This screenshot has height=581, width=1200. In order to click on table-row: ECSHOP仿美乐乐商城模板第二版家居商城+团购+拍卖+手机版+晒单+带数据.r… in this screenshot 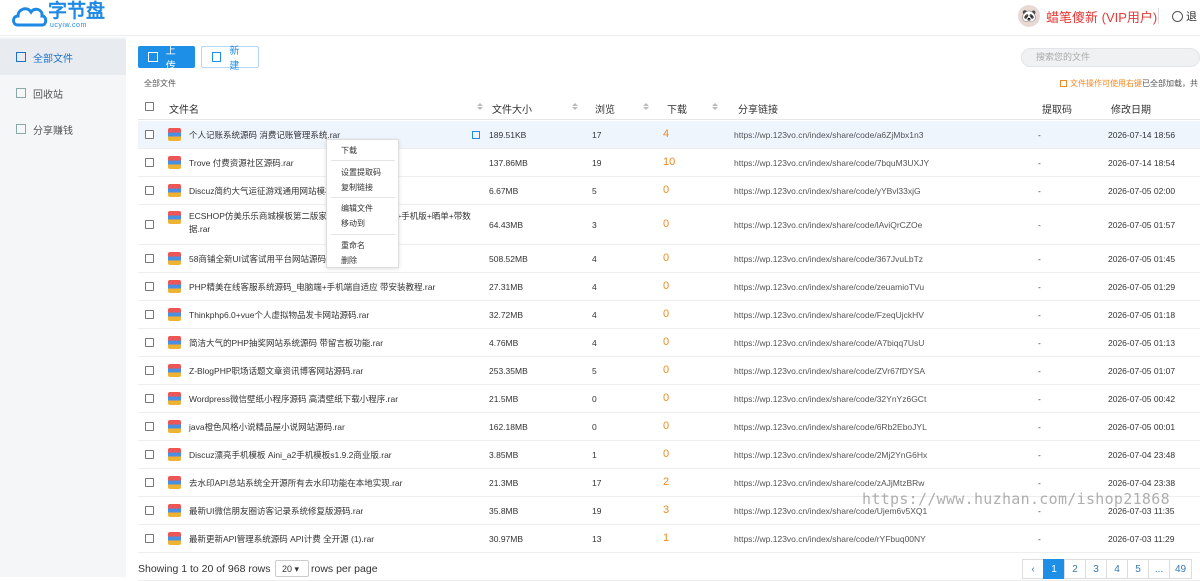, I will do `click(669, 225)`.